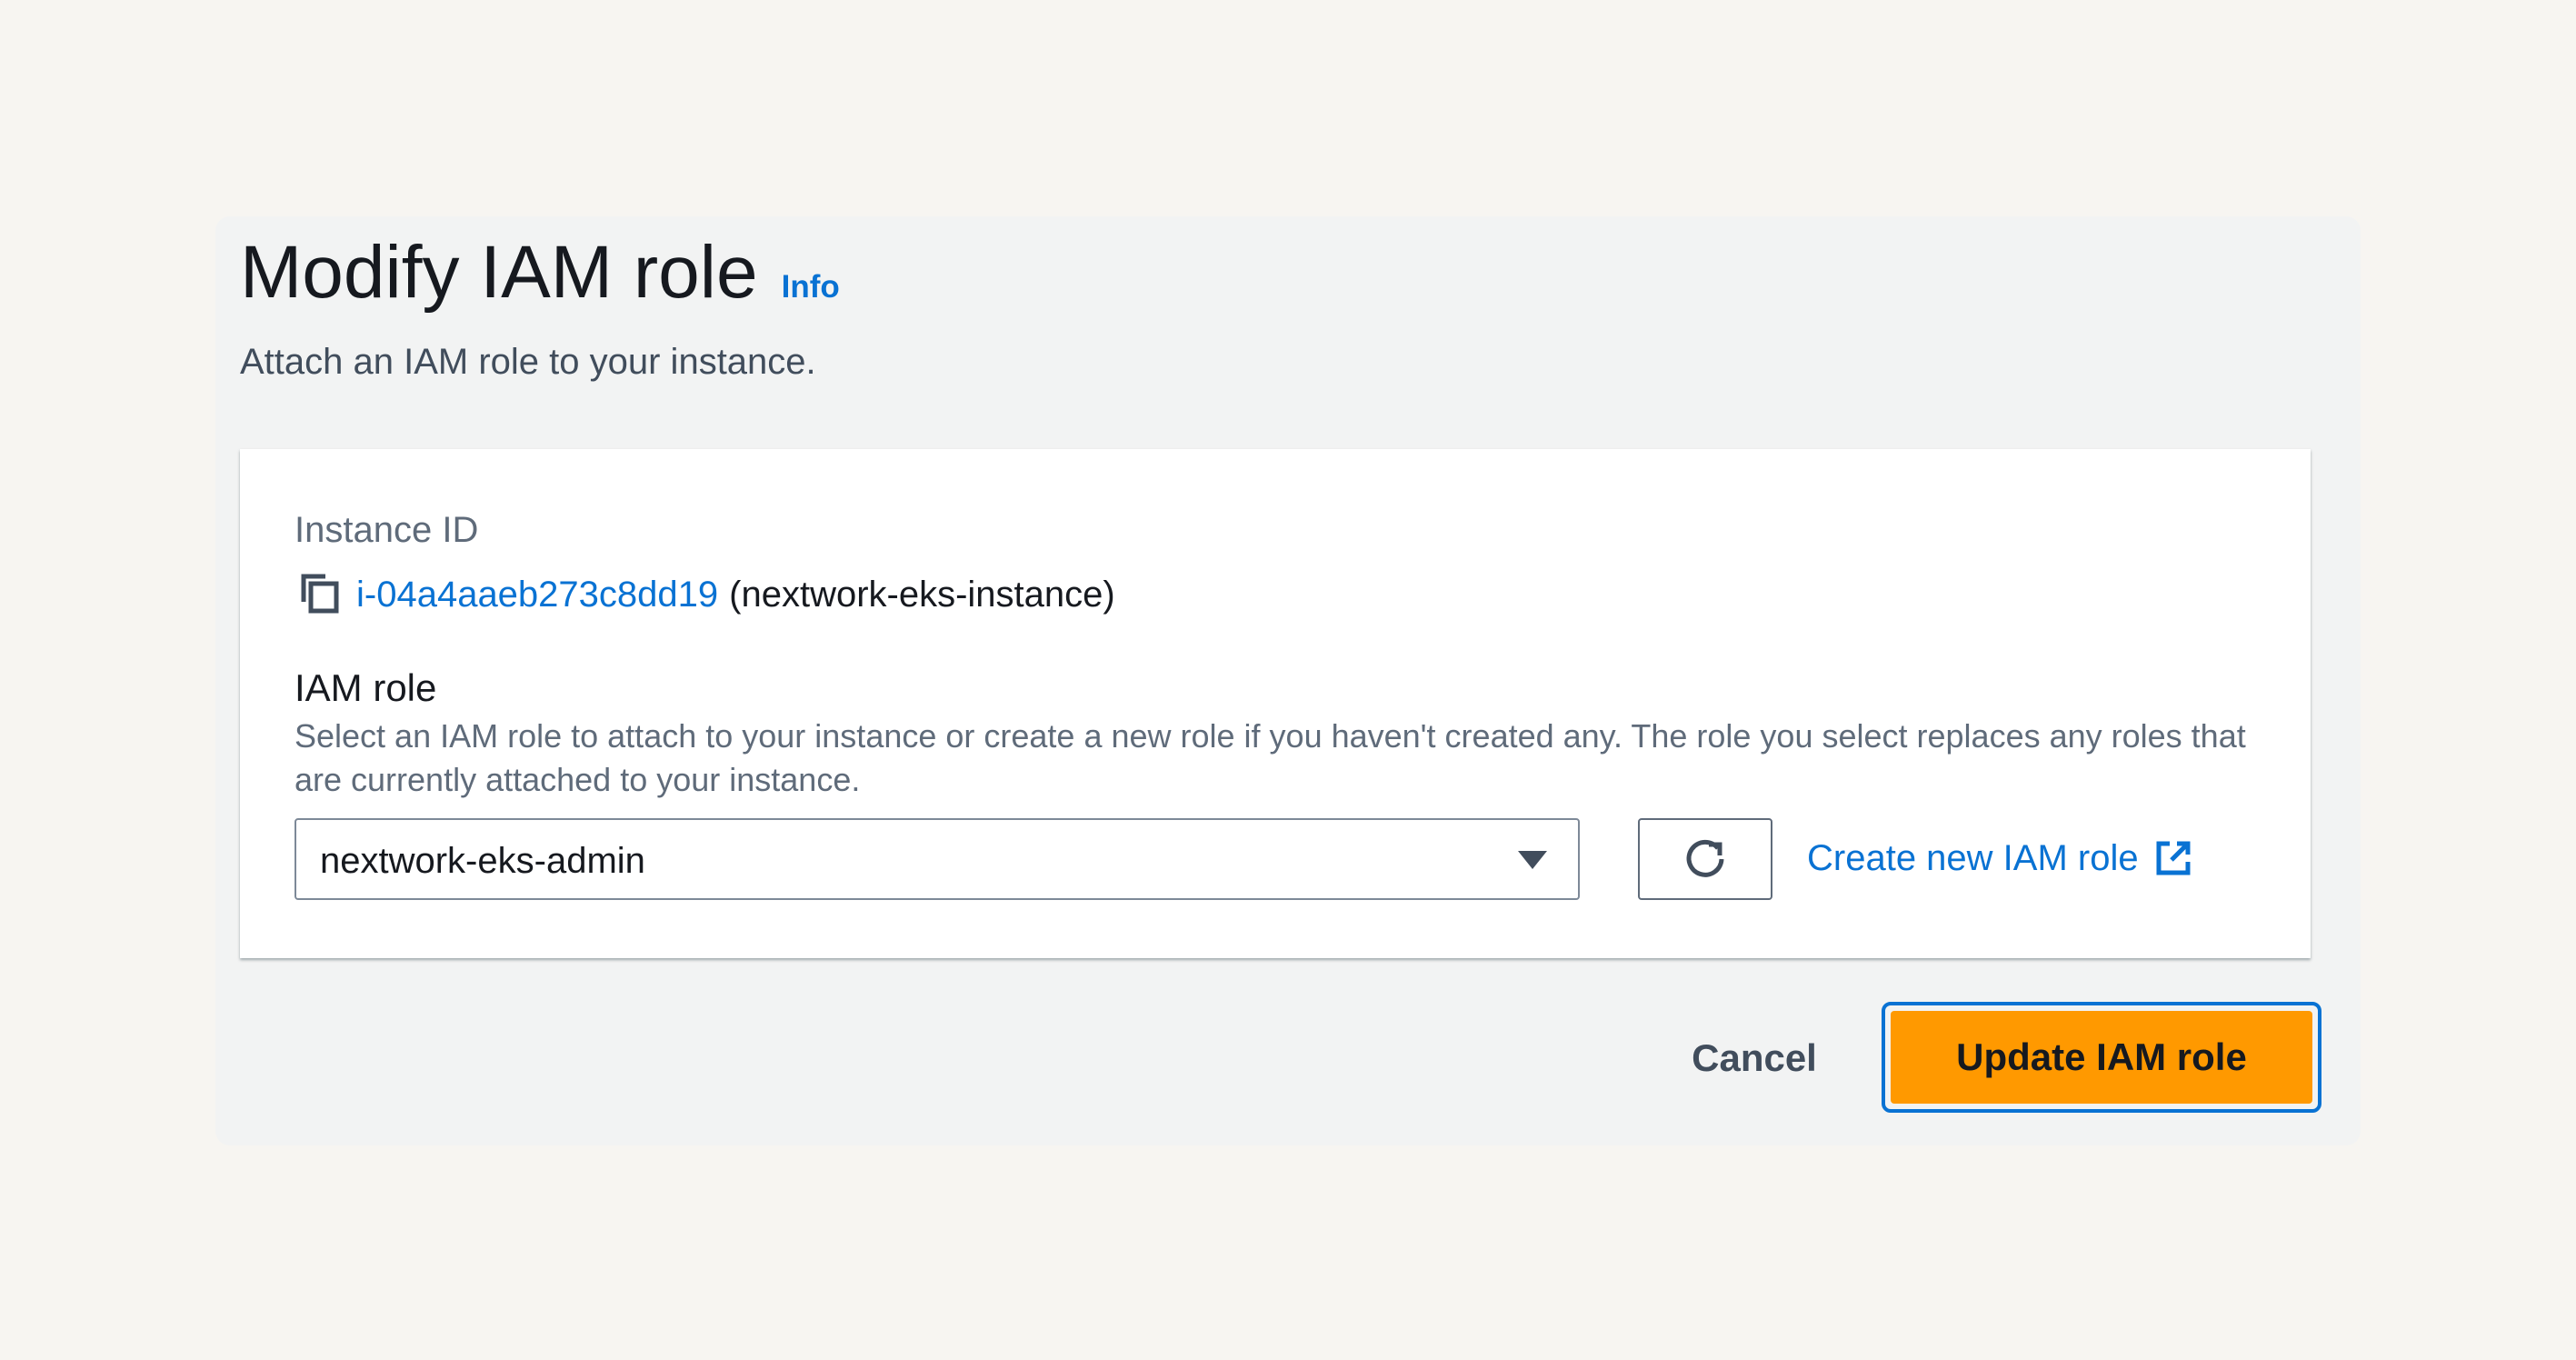 This screenshot has width=2576, height=1360. What do you see at coordinates (499, 272) in the screenshot?
I see `page-title: Modify IAM role` at bounding box center [499, 272].